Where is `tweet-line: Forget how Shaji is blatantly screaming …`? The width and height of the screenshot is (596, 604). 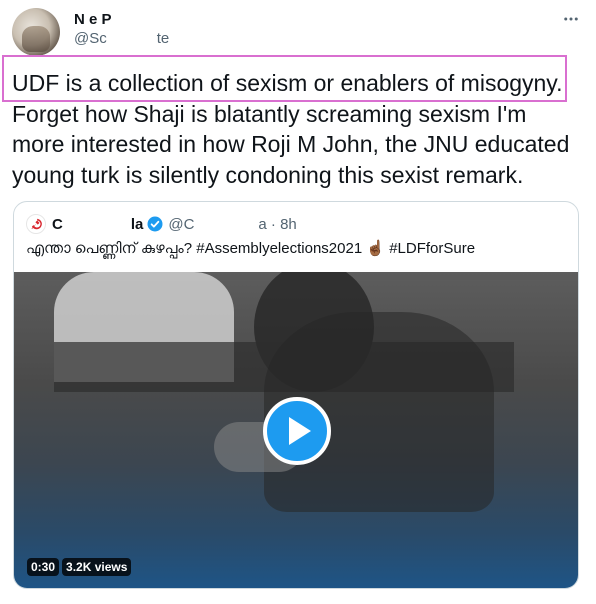 tweet-line: Forget how Shaji is blatantly screaming … is located at coordinates (269, 113).